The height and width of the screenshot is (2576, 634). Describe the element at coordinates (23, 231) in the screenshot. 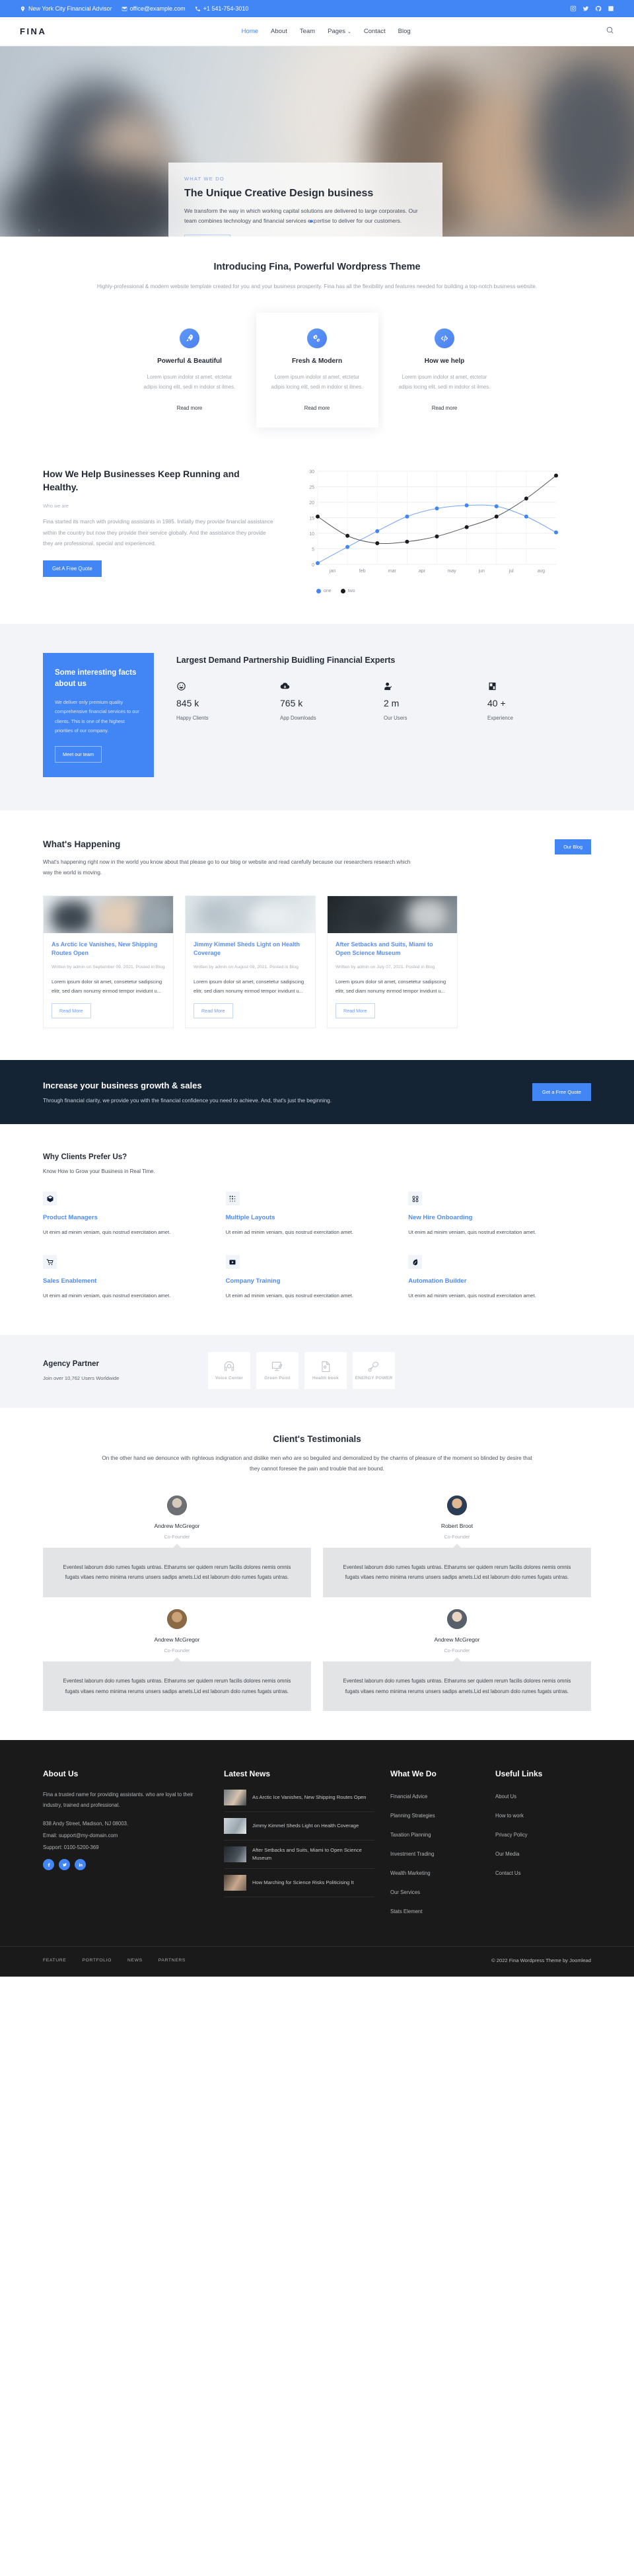

I see `hero-prev-arrow: ‹` at that location.